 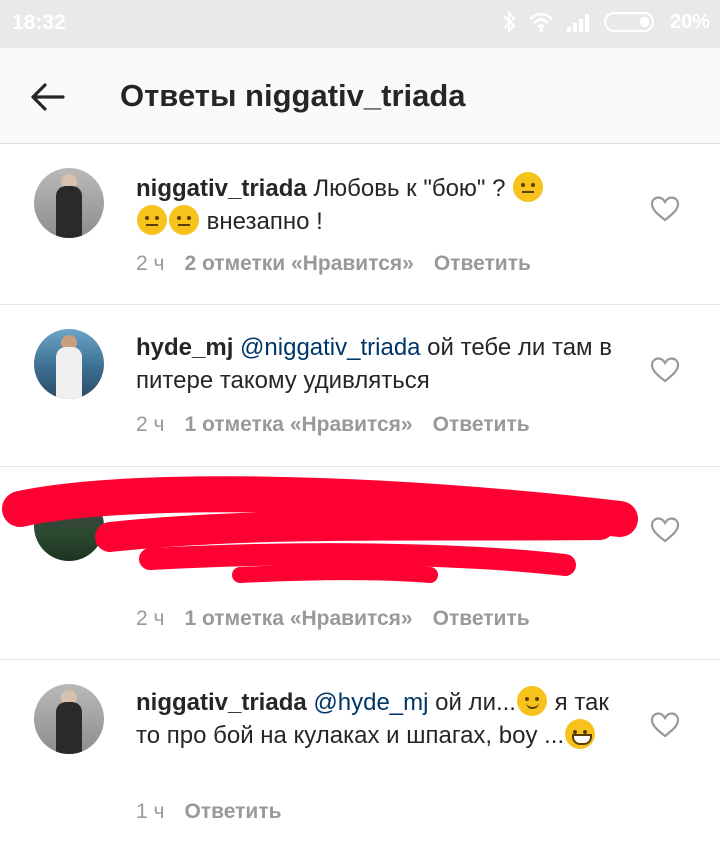 I want to click on comment-username: hyde_mj, so click(x=184, y=347).